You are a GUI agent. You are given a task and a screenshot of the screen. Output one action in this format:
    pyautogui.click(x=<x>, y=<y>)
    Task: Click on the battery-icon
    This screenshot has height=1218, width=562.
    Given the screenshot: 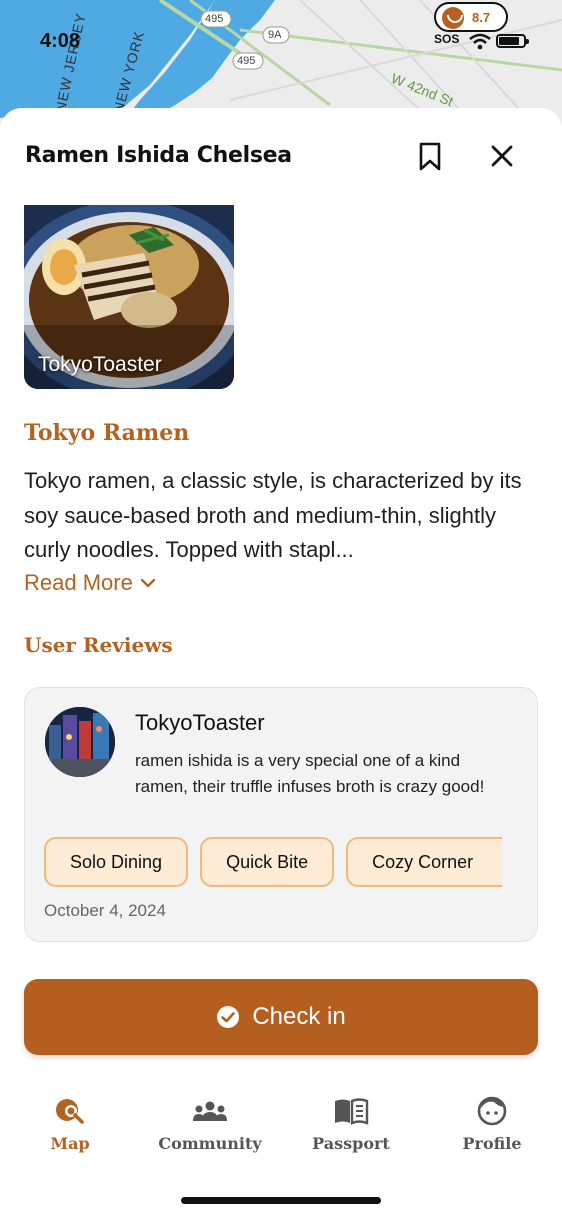 What is the action you would take?
    pyautogui.click(x=512, y=41)
    